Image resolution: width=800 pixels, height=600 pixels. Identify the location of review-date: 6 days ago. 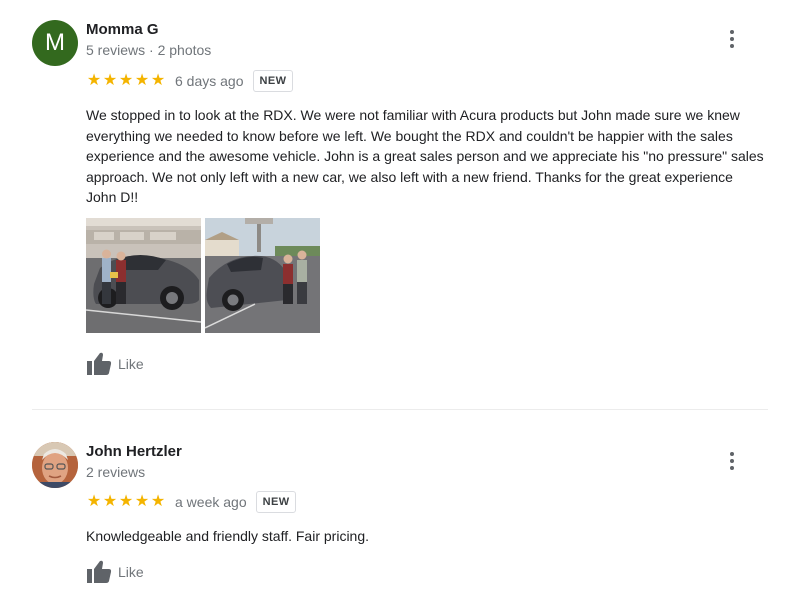
(209, 81).